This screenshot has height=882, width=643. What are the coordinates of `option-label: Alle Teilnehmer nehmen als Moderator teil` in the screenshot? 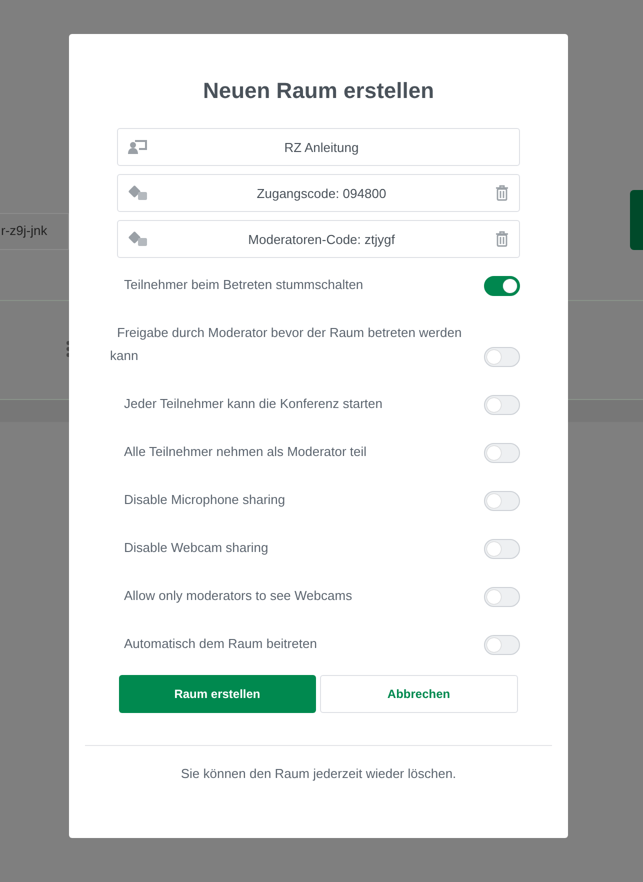 It's located at (245, 451).